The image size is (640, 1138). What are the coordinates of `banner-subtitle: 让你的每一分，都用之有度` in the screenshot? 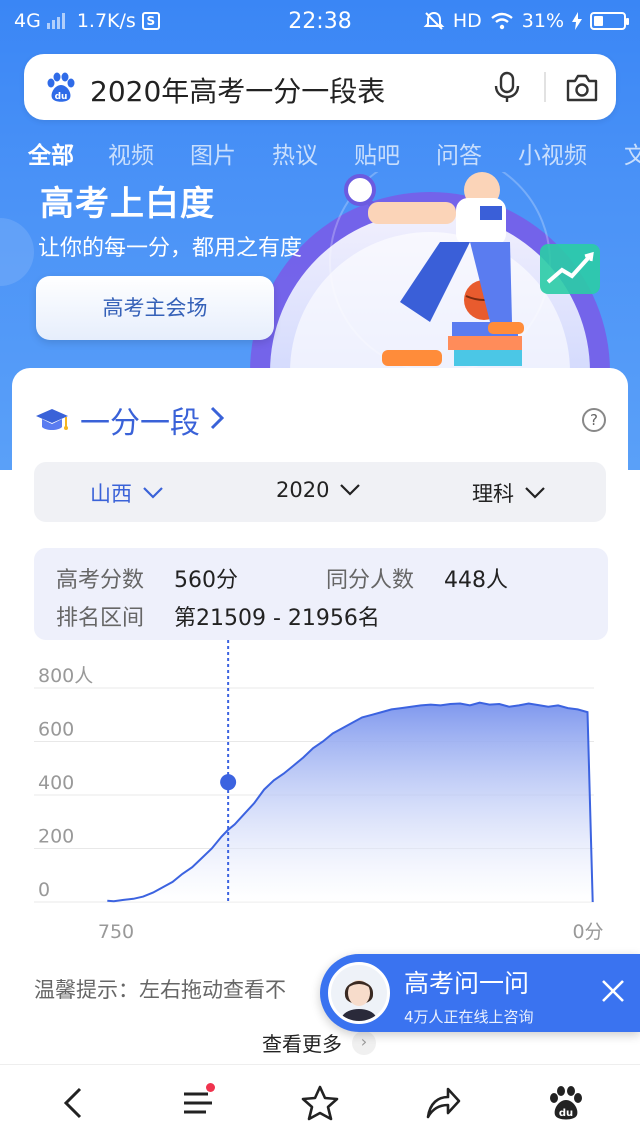 It's located at (170, 248).